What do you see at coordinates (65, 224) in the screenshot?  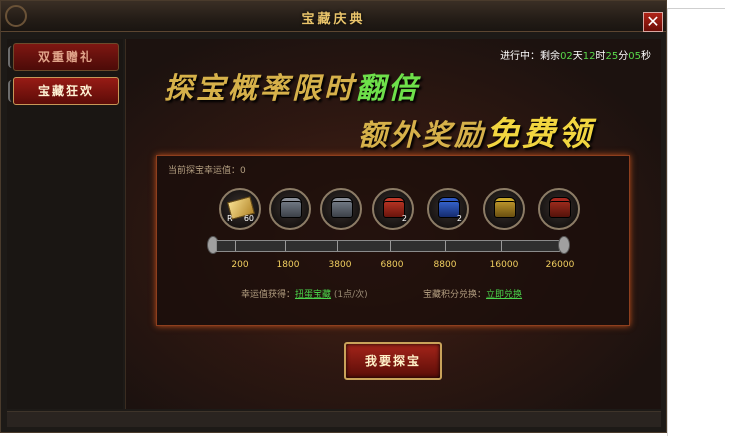 I see `sidebar: 双重赠礼 宝藏狂欢` at bounding box center [65, 224].